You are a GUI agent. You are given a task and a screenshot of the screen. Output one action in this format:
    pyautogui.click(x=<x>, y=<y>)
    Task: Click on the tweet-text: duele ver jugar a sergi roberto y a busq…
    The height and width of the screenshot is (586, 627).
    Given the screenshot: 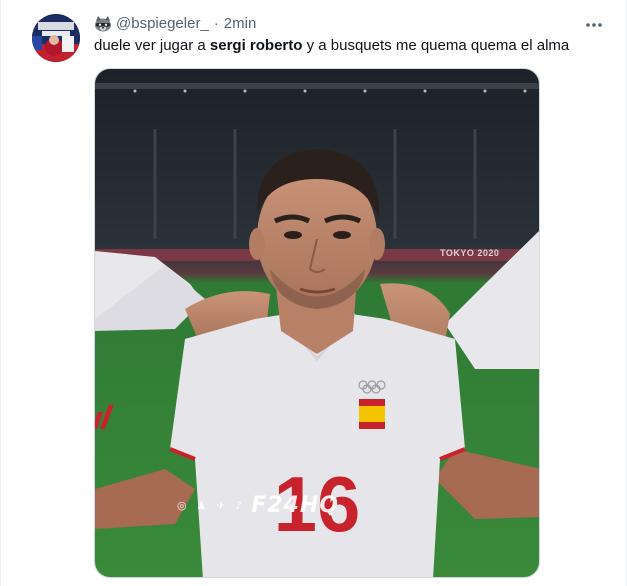 What is the action you would take?
    pyautogui.click(x=331, y=46)
    